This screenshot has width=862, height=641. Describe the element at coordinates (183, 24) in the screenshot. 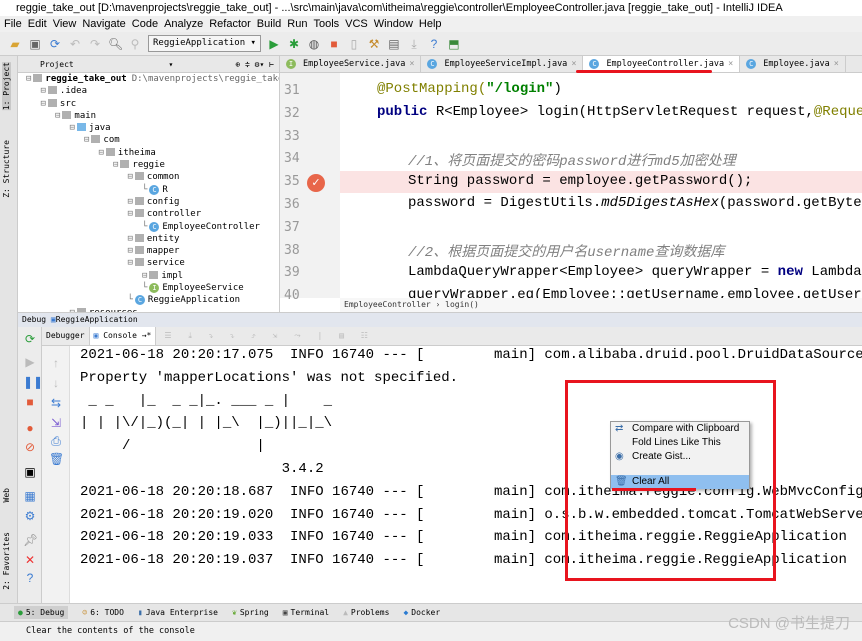

I see `menu-analyze: Analyze` at that location.